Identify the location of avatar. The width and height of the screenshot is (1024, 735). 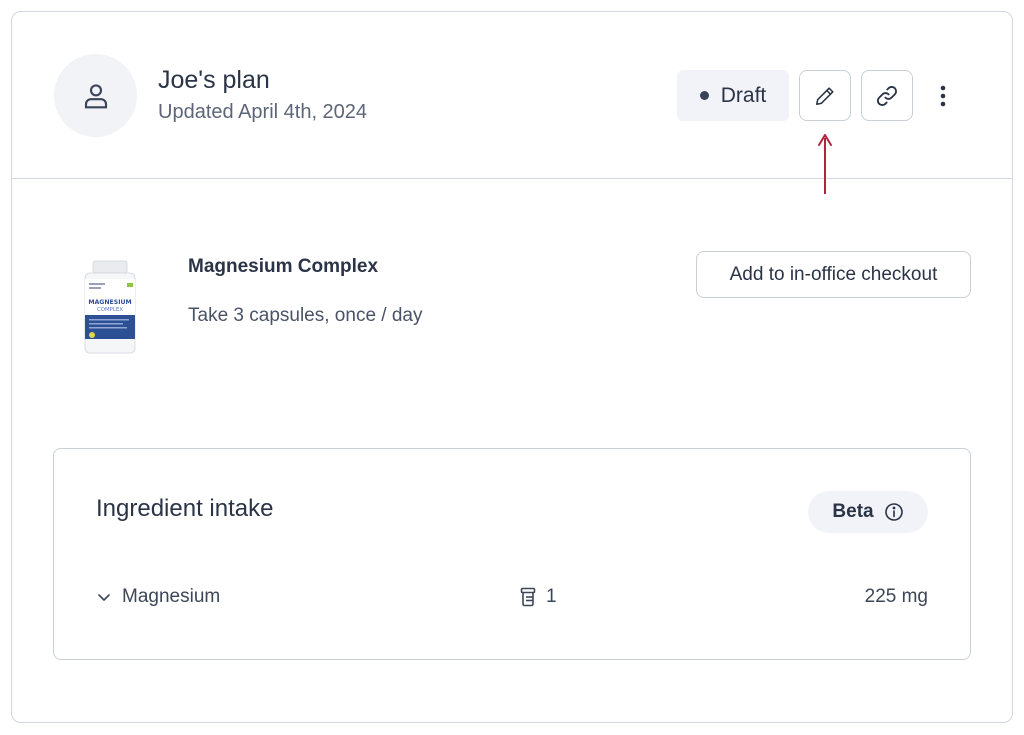
(95, 95).